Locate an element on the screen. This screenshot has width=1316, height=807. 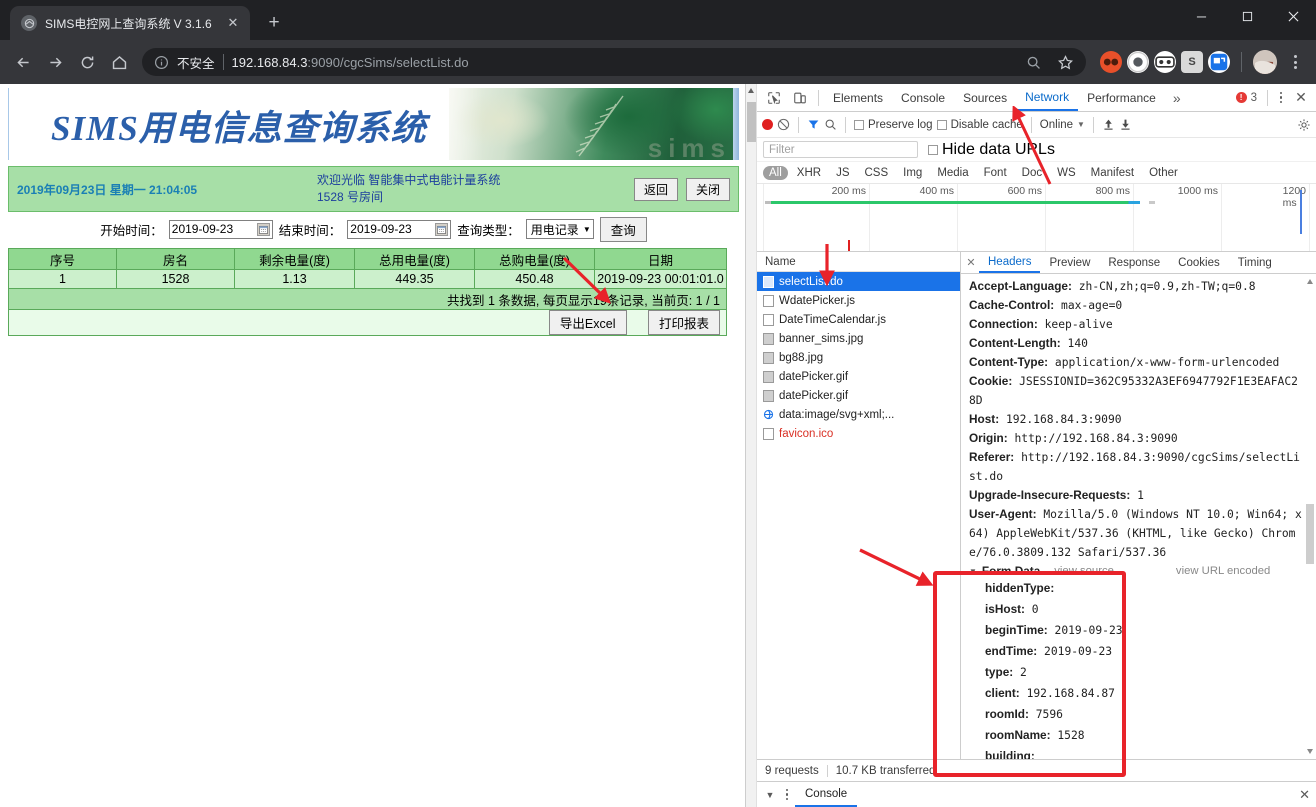
detail-close-icon: ✕ is located at coordinates (971, 263).